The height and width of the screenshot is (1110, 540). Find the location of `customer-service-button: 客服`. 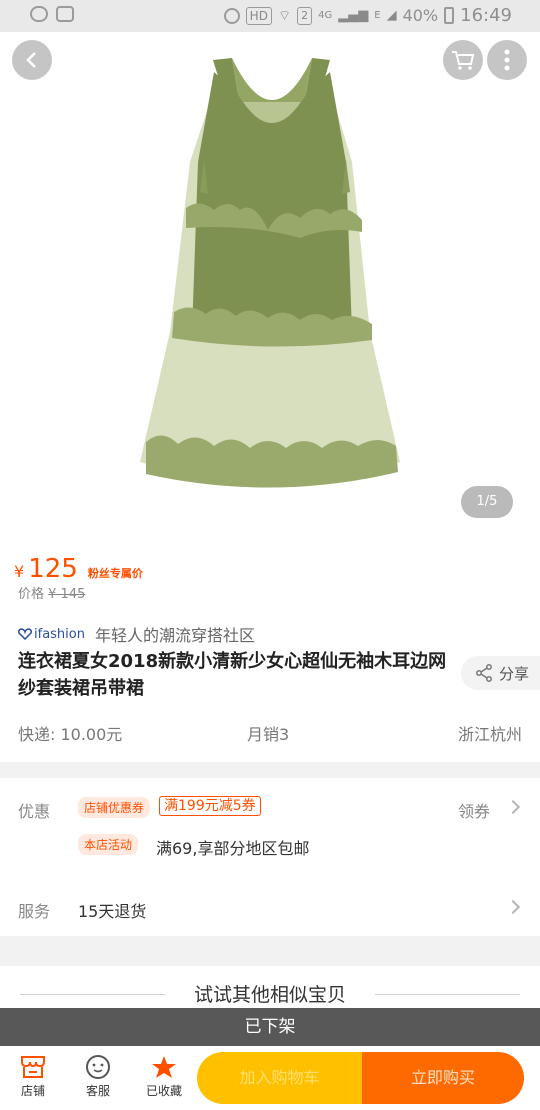

customer-service-button: 客服 is located at coordinates (98, 1075).